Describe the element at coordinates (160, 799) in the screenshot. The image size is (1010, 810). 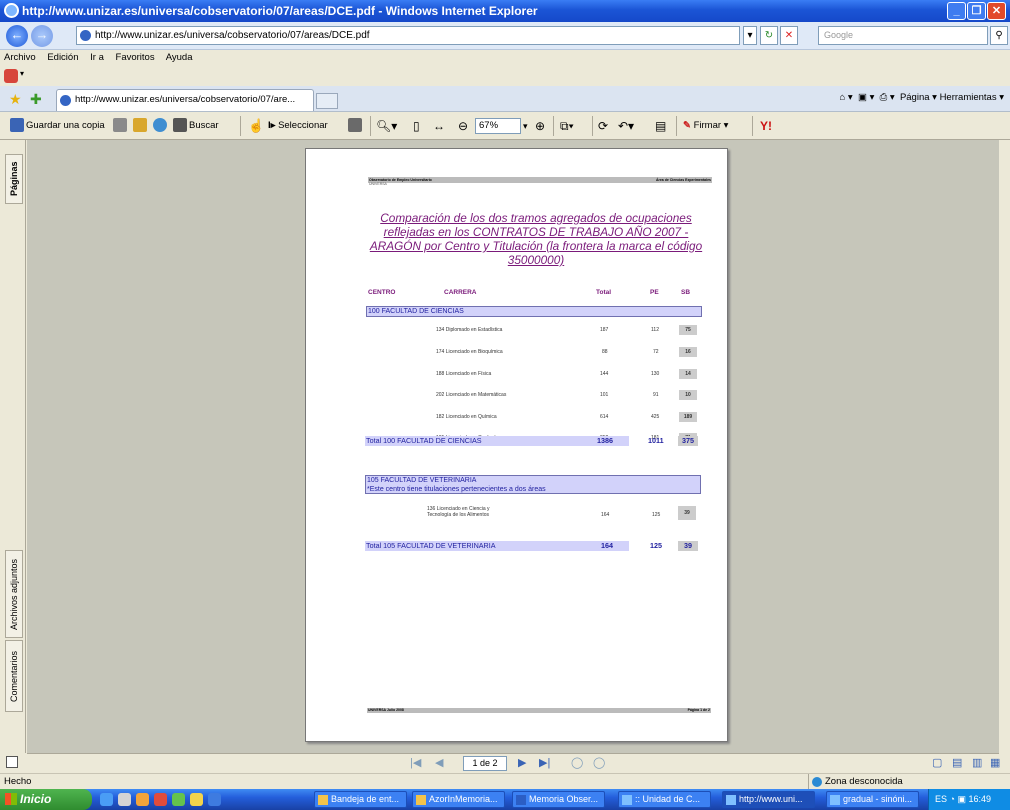
I see `mail-quicklaunch-icon` at that location.